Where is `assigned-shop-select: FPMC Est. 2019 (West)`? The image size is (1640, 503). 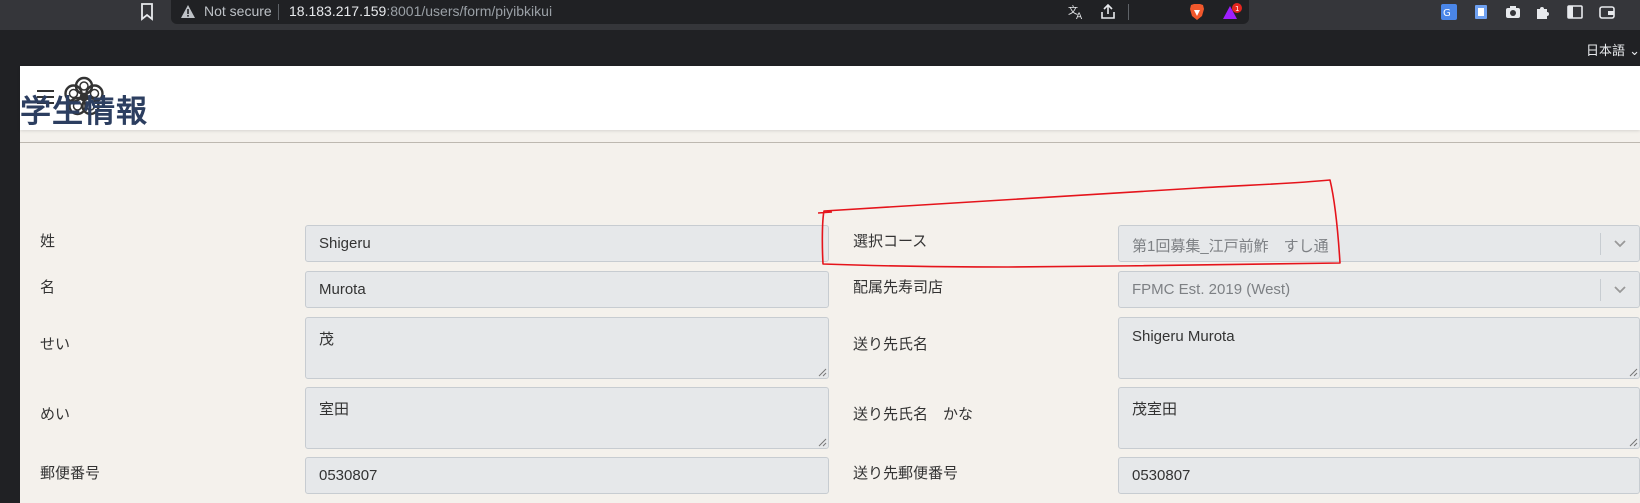
assigned-shop-select: FPMC Est. 2019 (West) is located at coordinates (1379, 289).